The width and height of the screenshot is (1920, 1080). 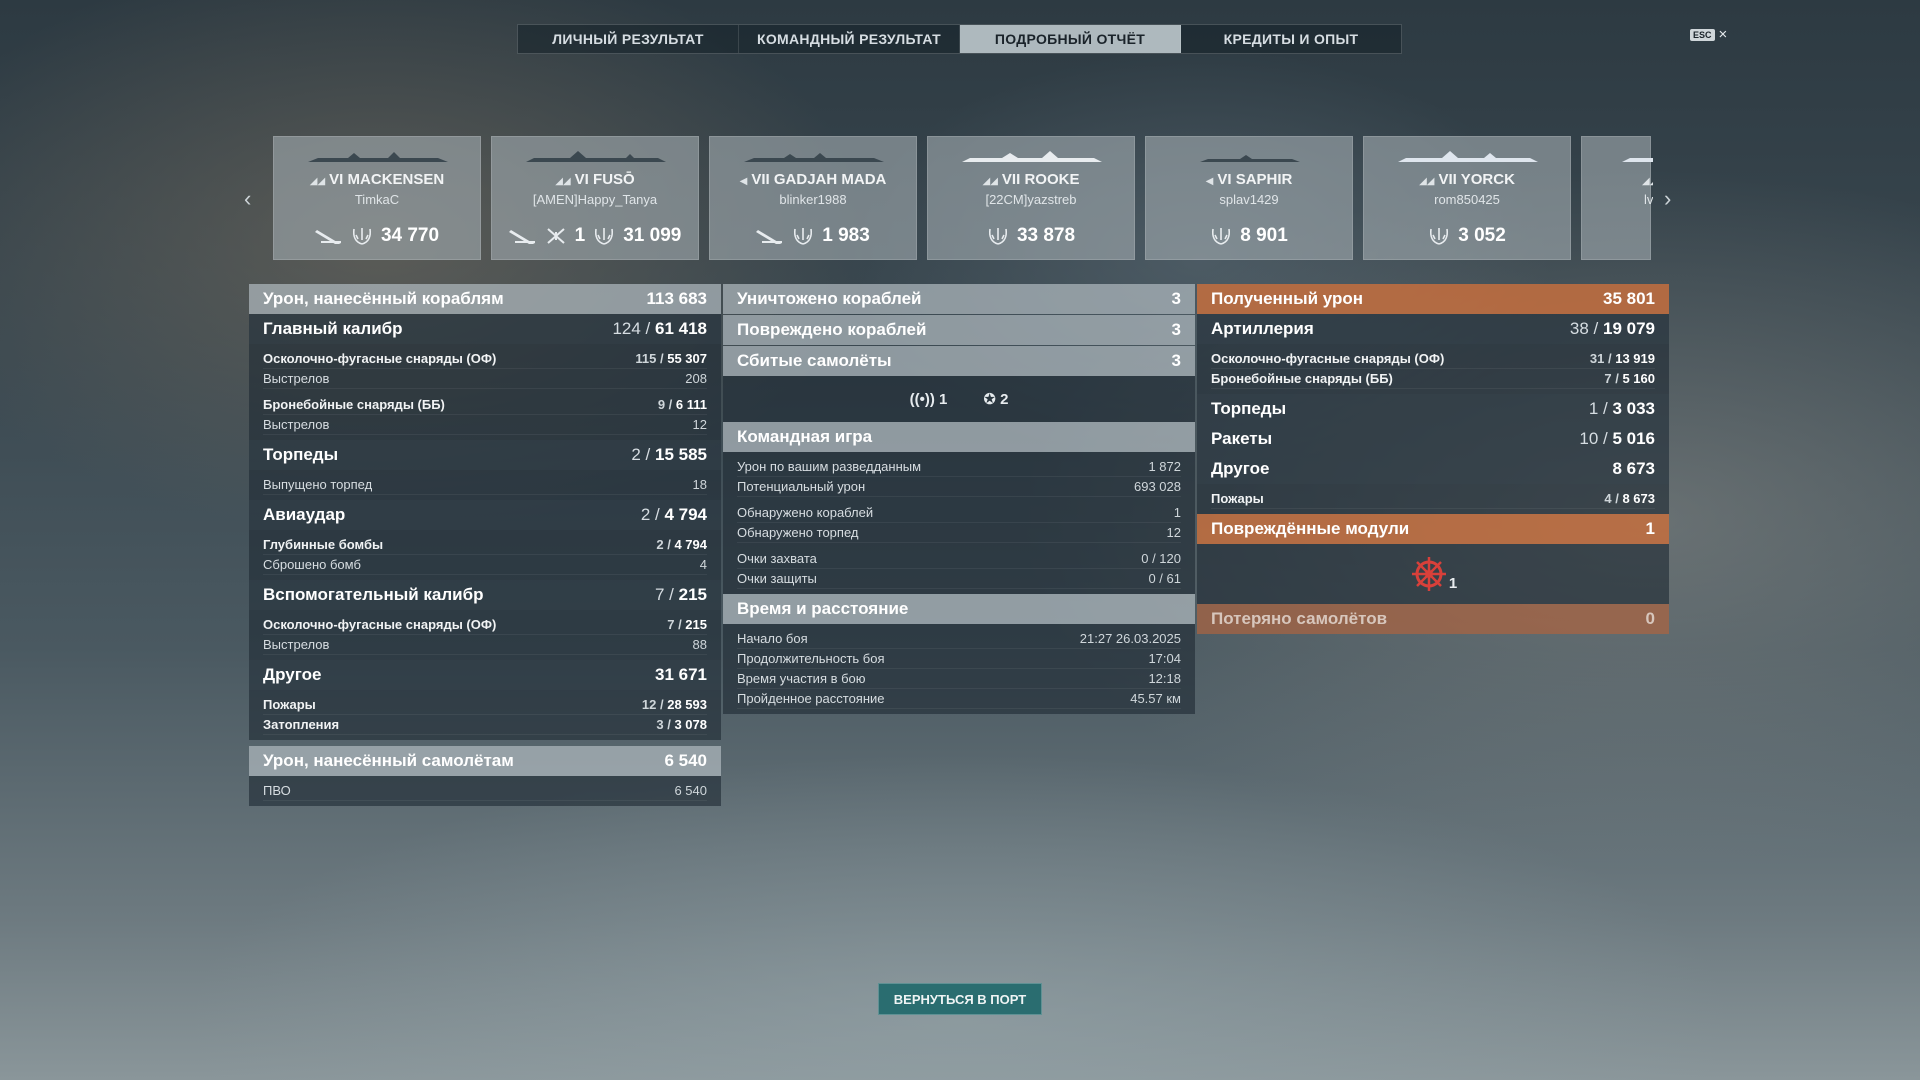 What do you see at coordinates (1433, 574) in the screenshot?
I see `damaged-modules-list: 1` at bounding box center [1433, 574].